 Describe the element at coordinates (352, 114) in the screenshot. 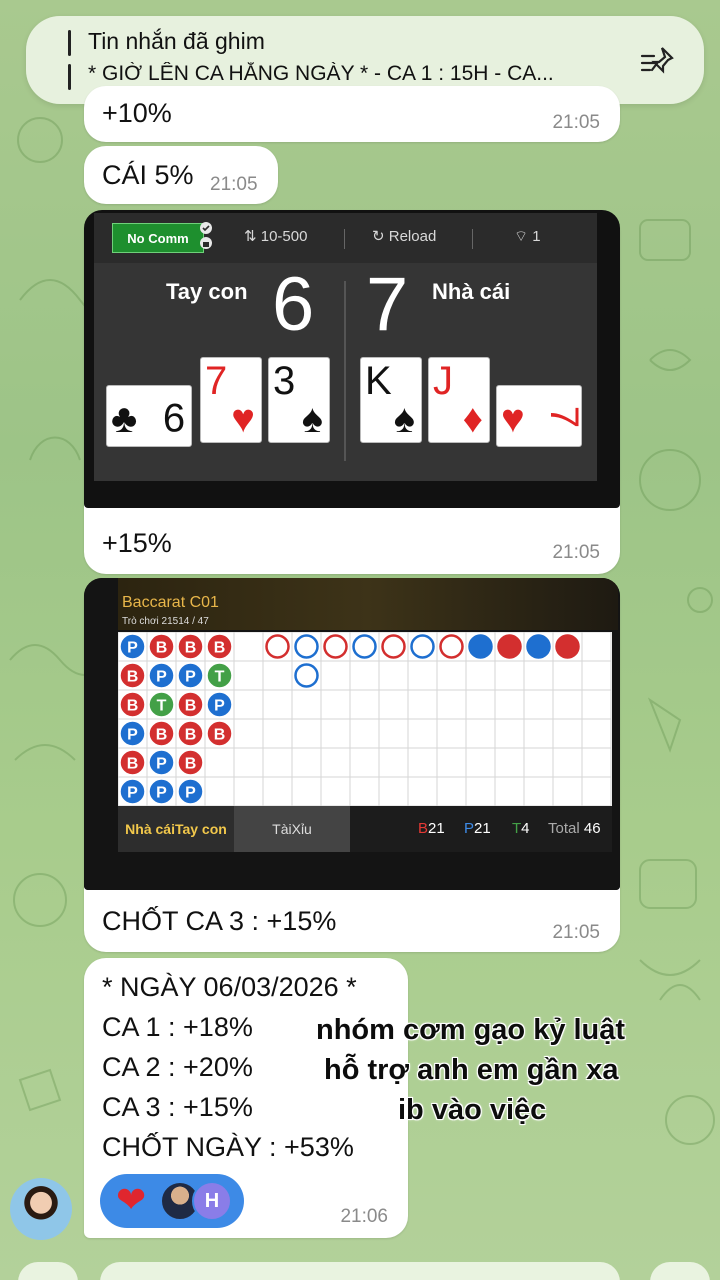

I see `message-bubble: +10% 21:05` at that location.